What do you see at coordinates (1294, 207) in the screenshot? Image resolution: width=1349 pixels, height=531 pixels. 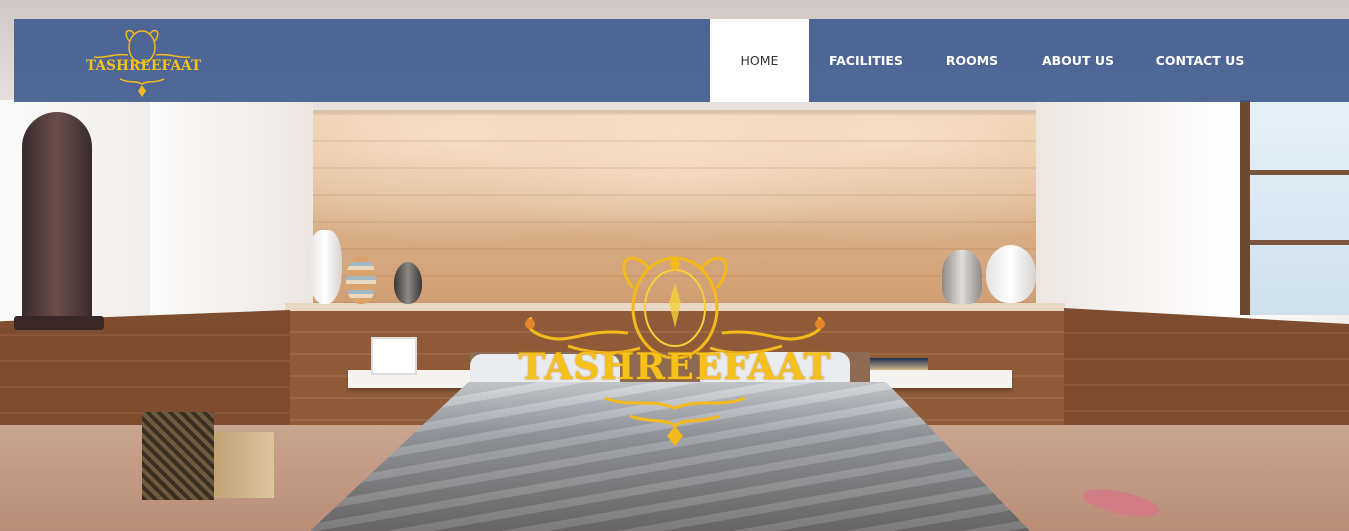 I see `window` at bounding box center [1294, 207].